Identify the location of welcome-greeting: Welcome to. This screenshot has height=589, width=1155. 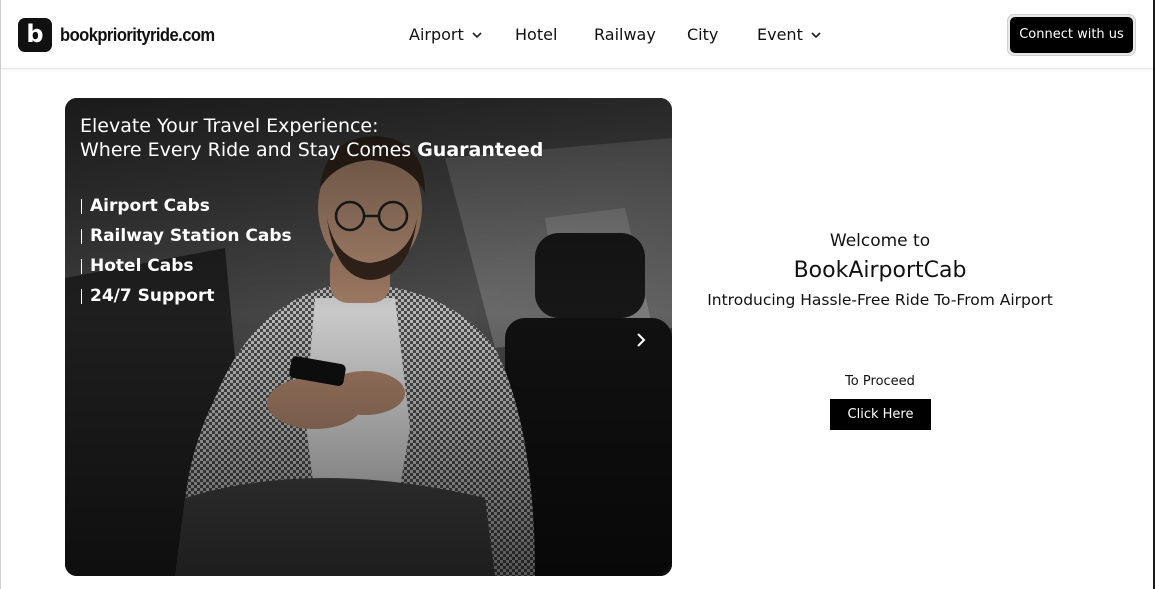
(880, 241).